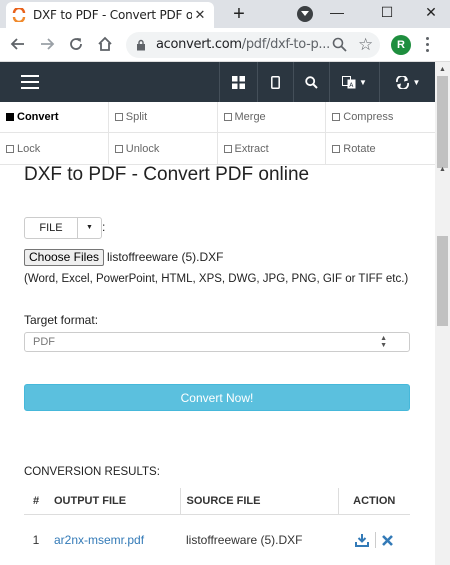 This screenshot has width=450, height=565. I want to click on source-file-cell: listoffreeware (5).DXF, so click(244, 540).